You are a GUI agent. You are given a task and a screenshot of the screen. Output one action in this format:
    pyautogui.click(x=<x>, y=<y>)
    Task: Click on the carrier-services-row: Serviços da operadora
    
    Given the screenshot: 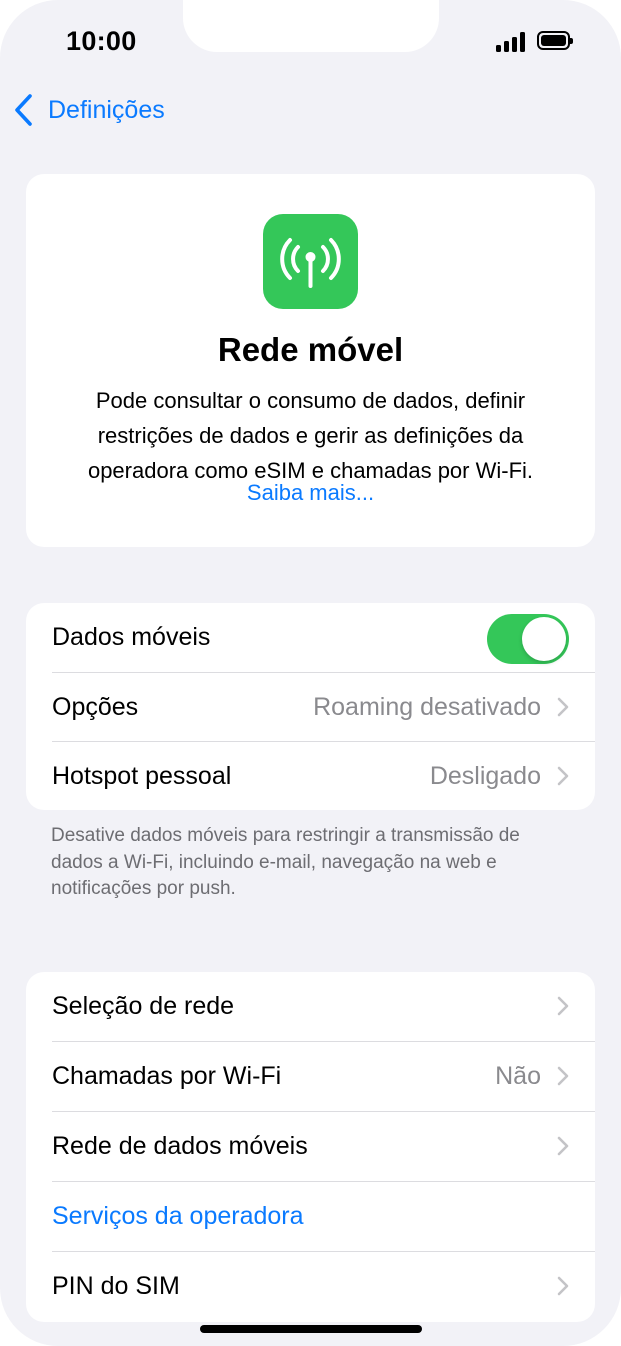 What is the action you would take?
    pyautogui.click(x=310, y=1216)
    